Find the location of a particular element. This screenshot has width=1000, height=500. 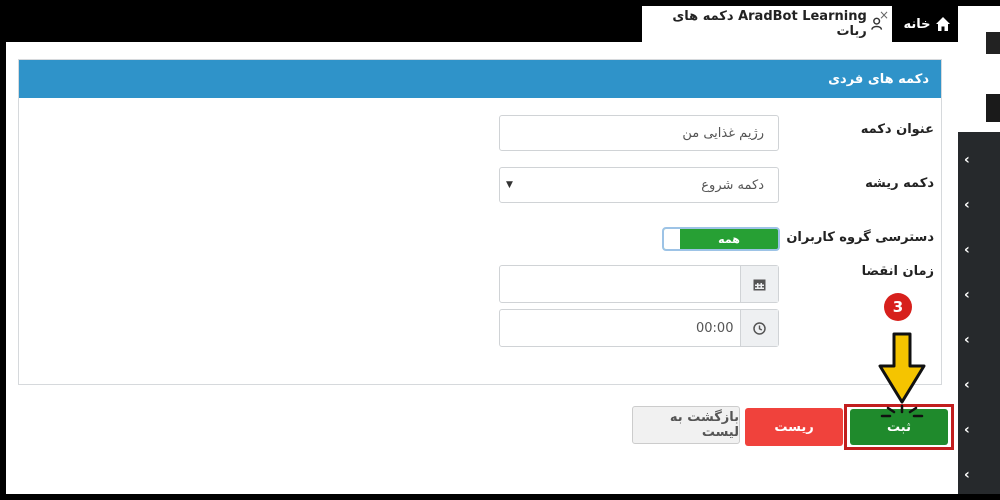

expiry-time-input: 00:00 is located at coordinates (639, 328).